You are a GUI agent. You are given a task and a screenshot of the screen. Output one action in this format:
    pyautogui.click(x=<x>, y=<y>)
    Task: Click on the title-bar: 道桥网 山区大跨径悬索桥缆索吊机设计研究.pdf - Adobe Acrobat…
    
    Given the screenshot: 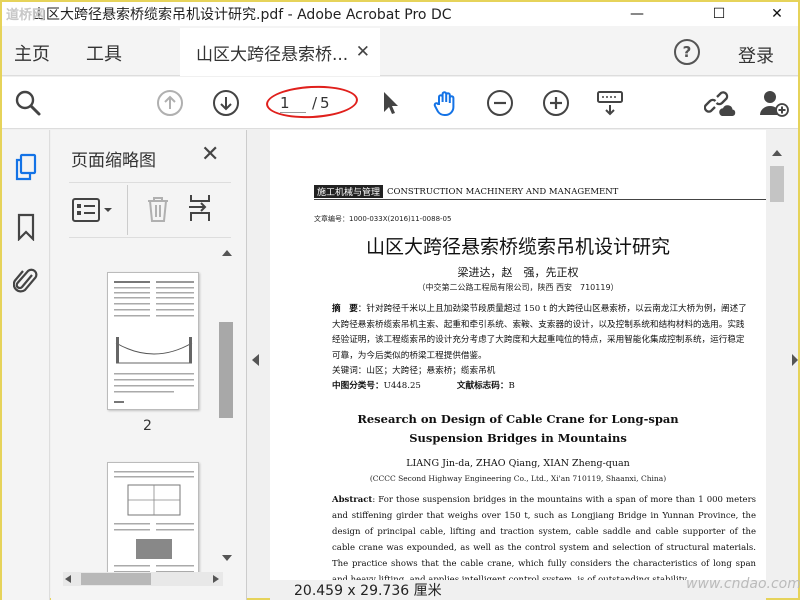 What is the action you would take?
    pyautogui.click(x=400, y=14)
    